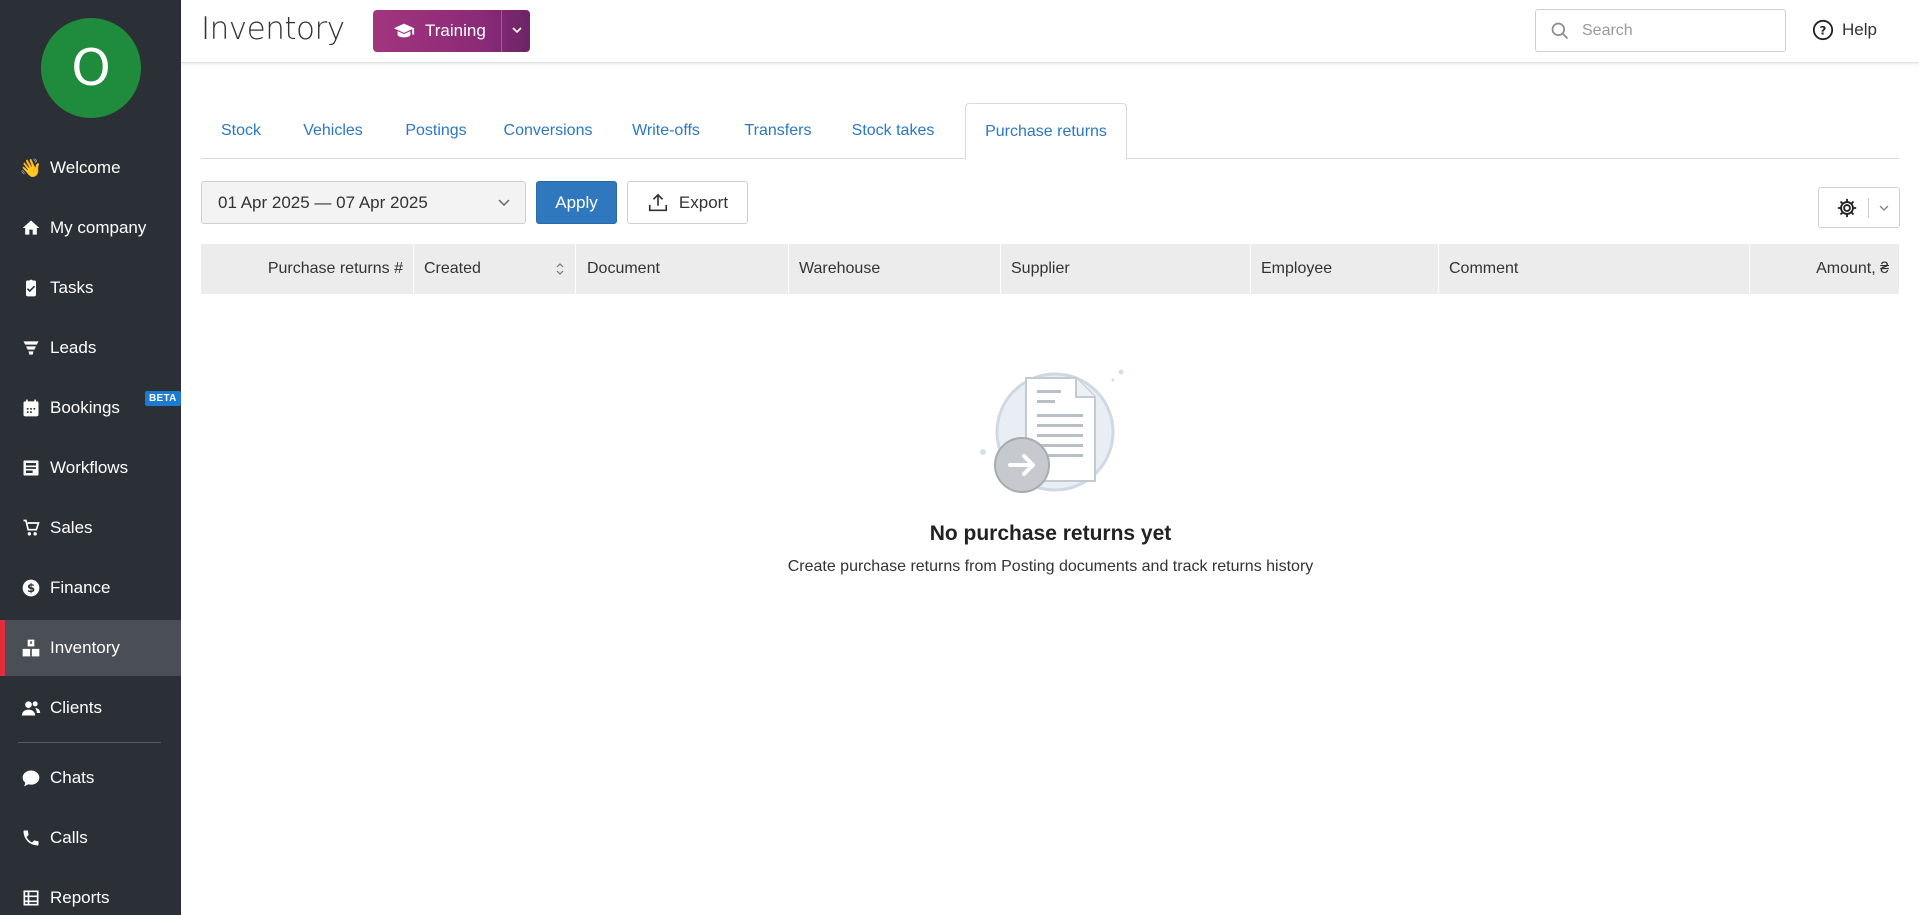 This screenshot has width=1919, height=915. What do you see at coordinates (560, 269) in the screenshot?
I see `sort-icon` at bounding box center [560, 269].